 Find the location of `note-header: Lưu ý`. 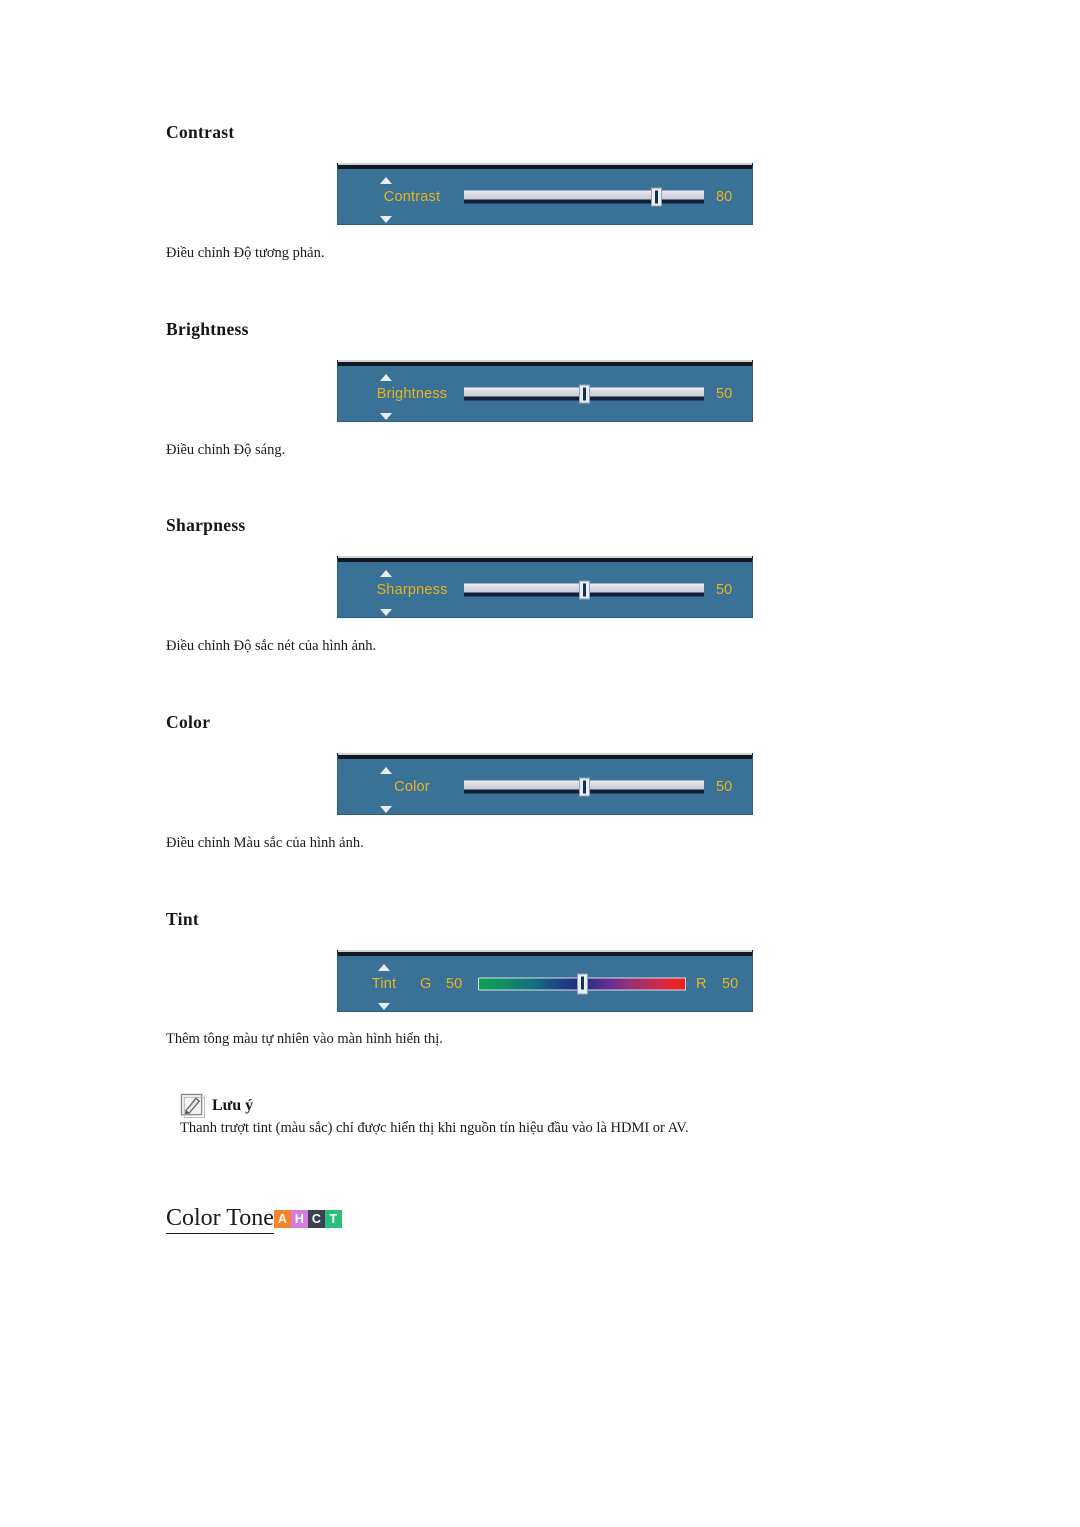

note-header: Lưu ý is located at coordinates (216, 1105).